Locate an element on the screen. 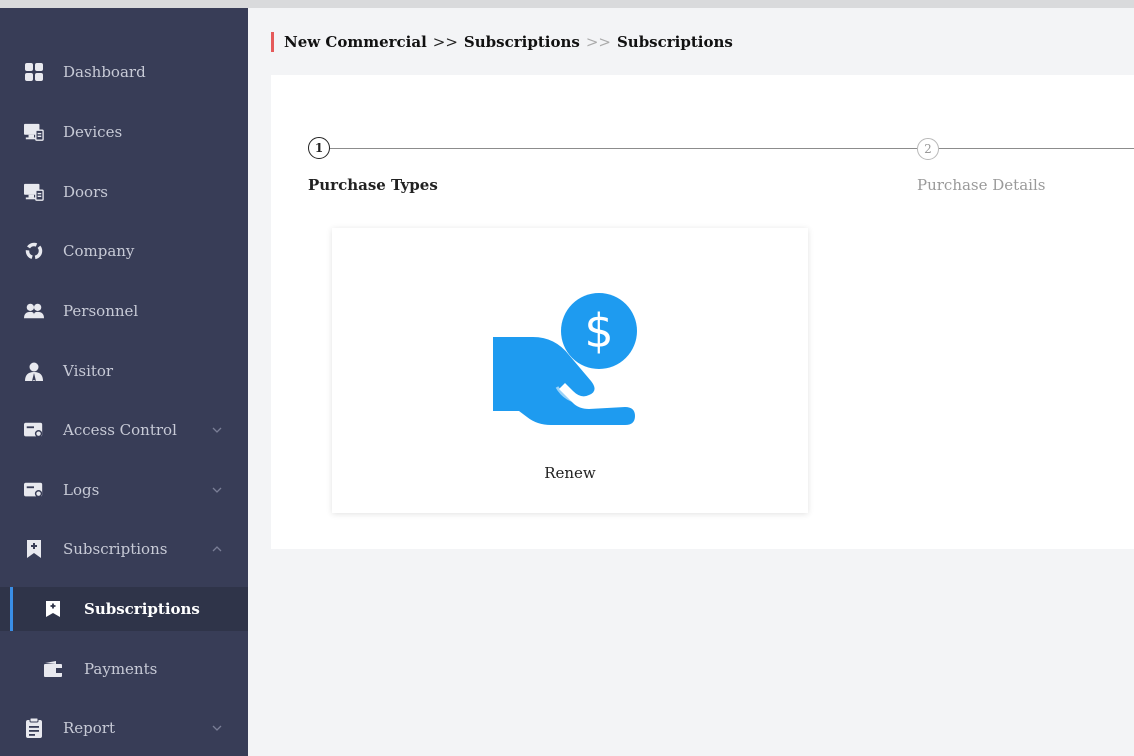  hand-dollar-icon: $ is located at coordinates (565, 359).